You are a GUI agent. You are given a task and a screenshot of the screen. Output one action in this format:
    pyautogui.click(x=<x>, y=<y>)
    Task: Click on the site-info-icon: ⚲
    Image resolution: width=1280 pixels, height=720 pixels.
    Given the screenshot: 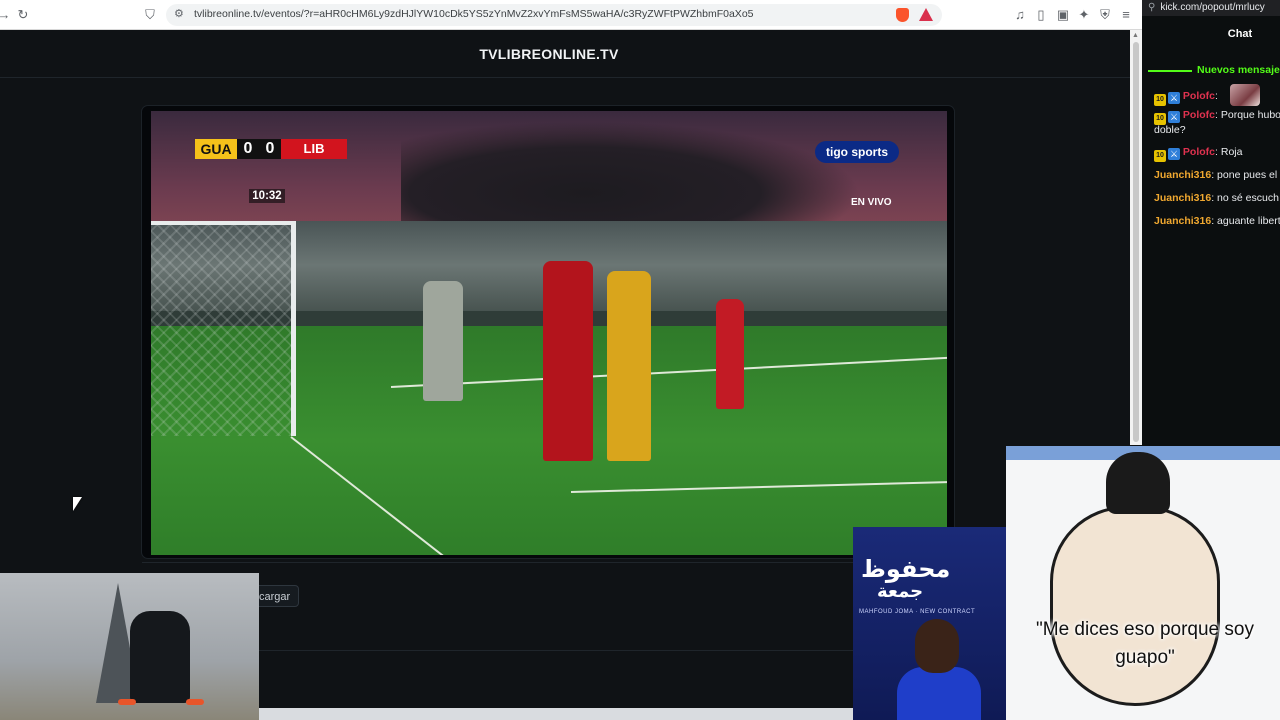 What is the action you would take?
    pyautogui.click(x=1151, y=7)
    